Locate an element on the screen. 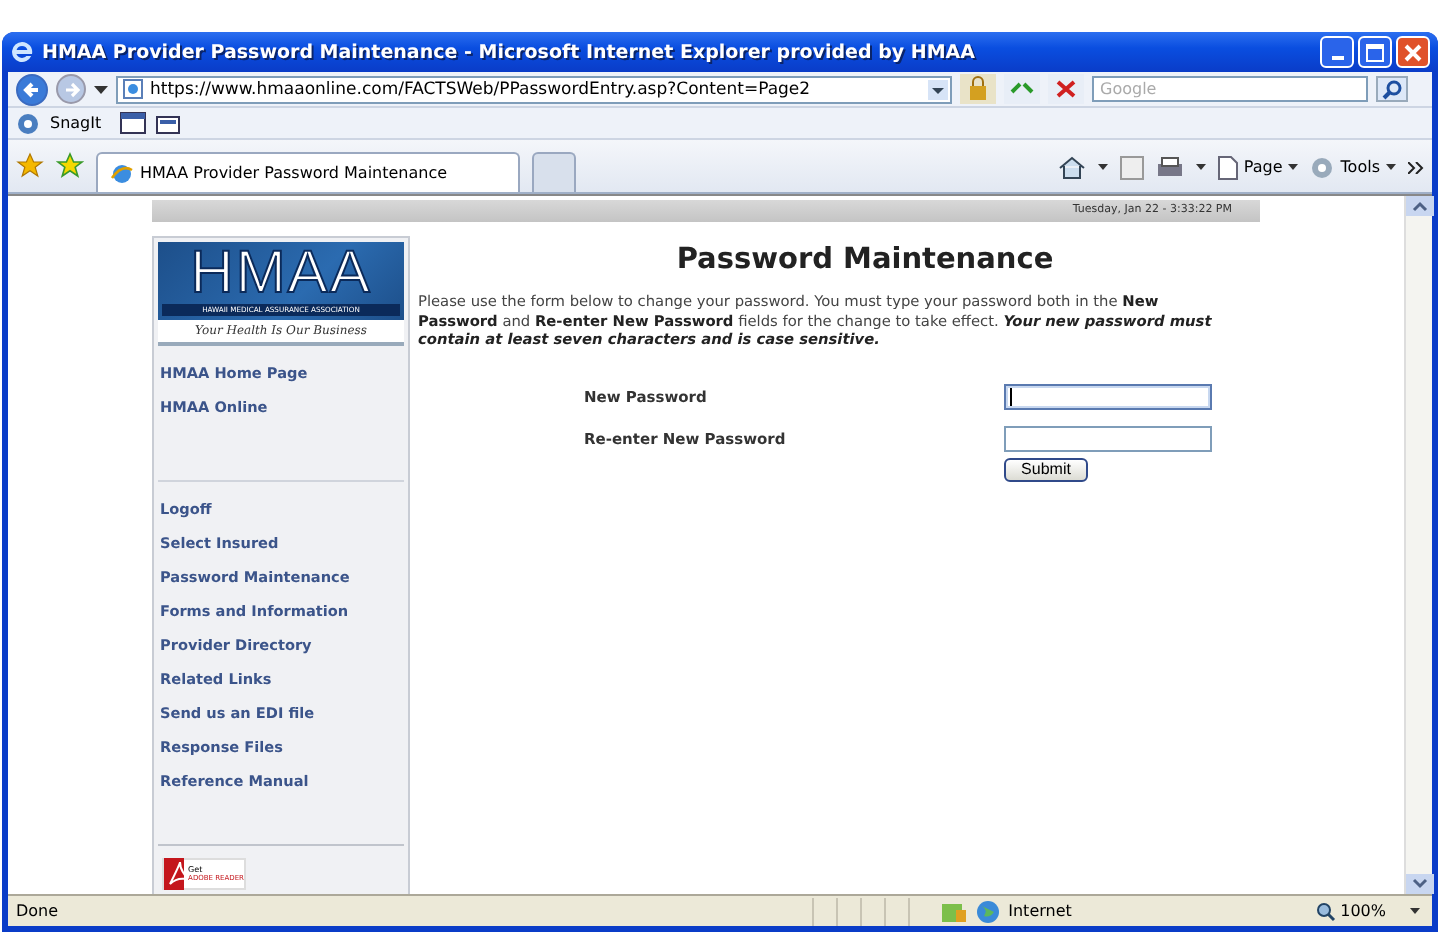 This screenshot has width=1440, height=938. star-icon is located at coordinates (30, 166).